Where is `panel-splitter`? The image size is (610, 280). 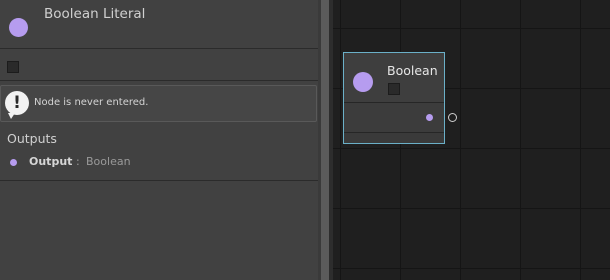
panel-splitter is located at coordinates (325, 140).